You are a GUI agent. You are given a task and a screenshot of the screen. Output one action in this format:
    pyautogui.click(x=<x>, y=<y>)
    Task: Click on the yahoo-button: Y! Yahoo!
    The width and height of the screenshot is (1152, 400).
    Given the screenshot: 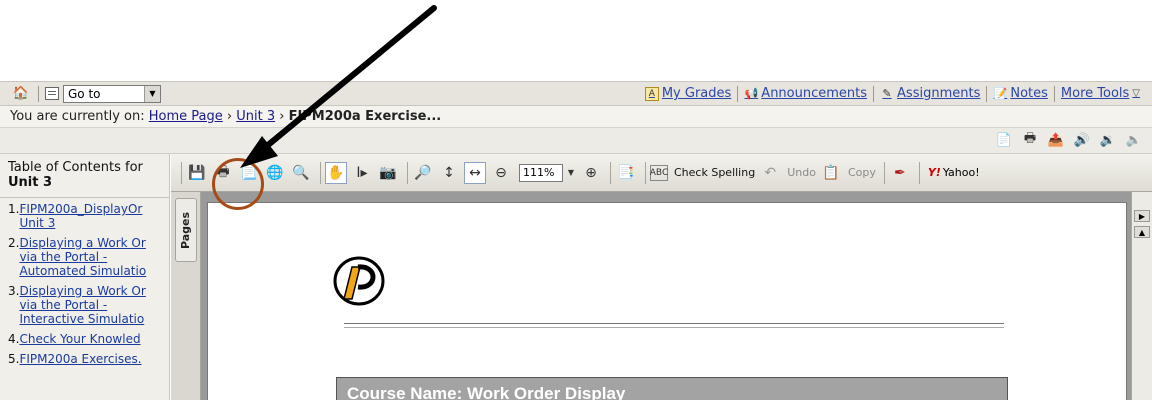 What is the action you would take?
    pyautogui.click(x=954, y=172)
    